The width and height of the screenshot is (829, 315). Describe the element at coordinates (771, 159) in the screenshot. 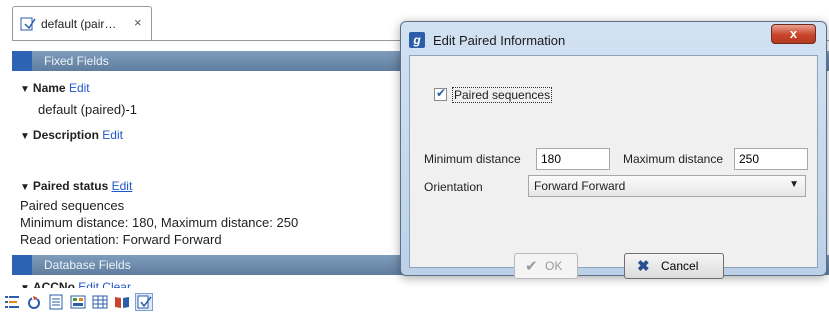

I see `maximum-distance-input` at that location.